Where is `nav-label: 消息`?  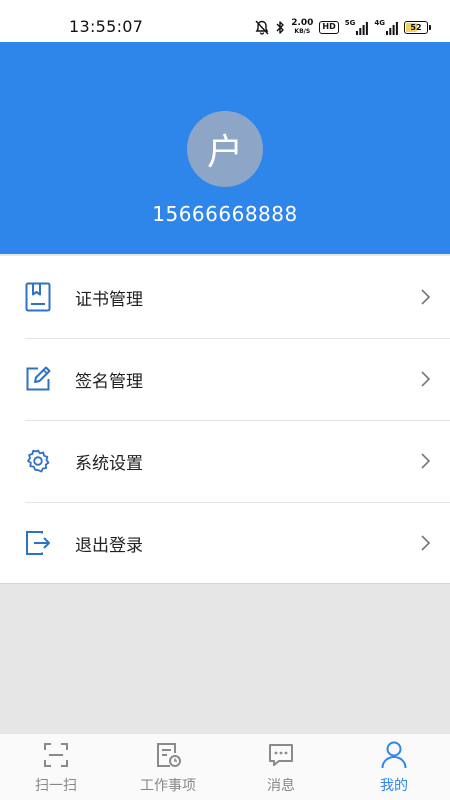
nav-label: 消息 is located at coordinates (281, 786).